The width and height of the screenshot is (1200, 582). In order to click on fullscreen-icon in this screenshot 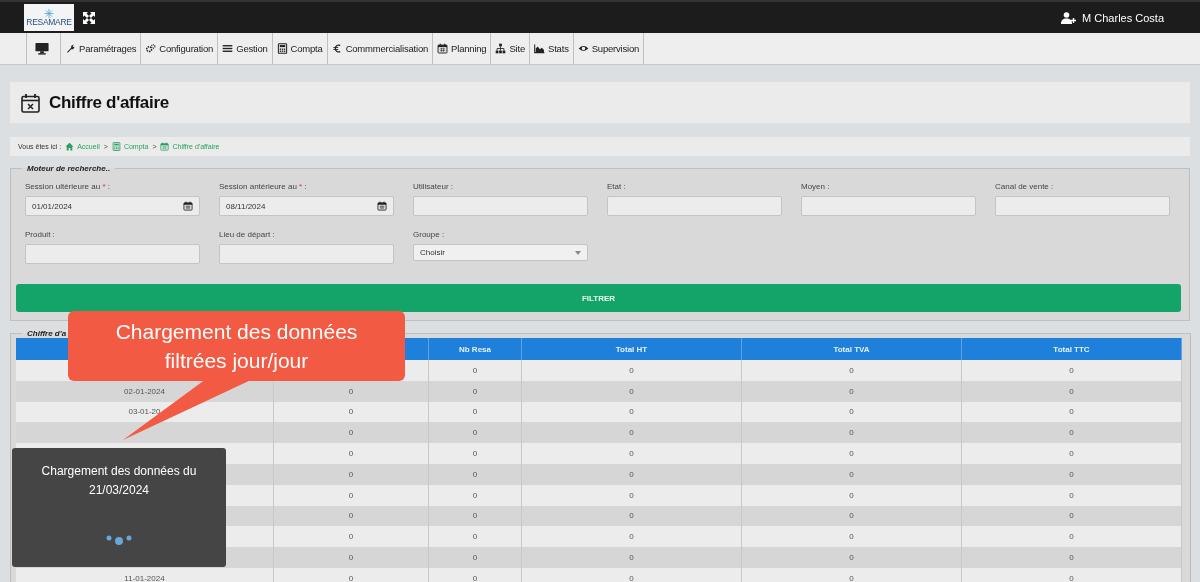, I will do `click(89, 17)`.